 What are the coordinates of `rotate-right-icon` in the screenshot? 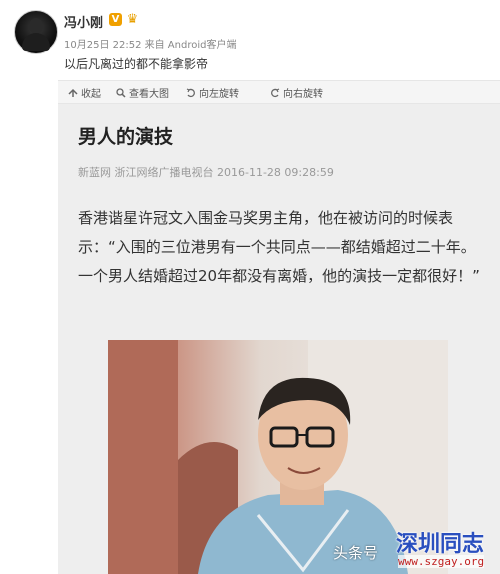 It's located at (275, 92).